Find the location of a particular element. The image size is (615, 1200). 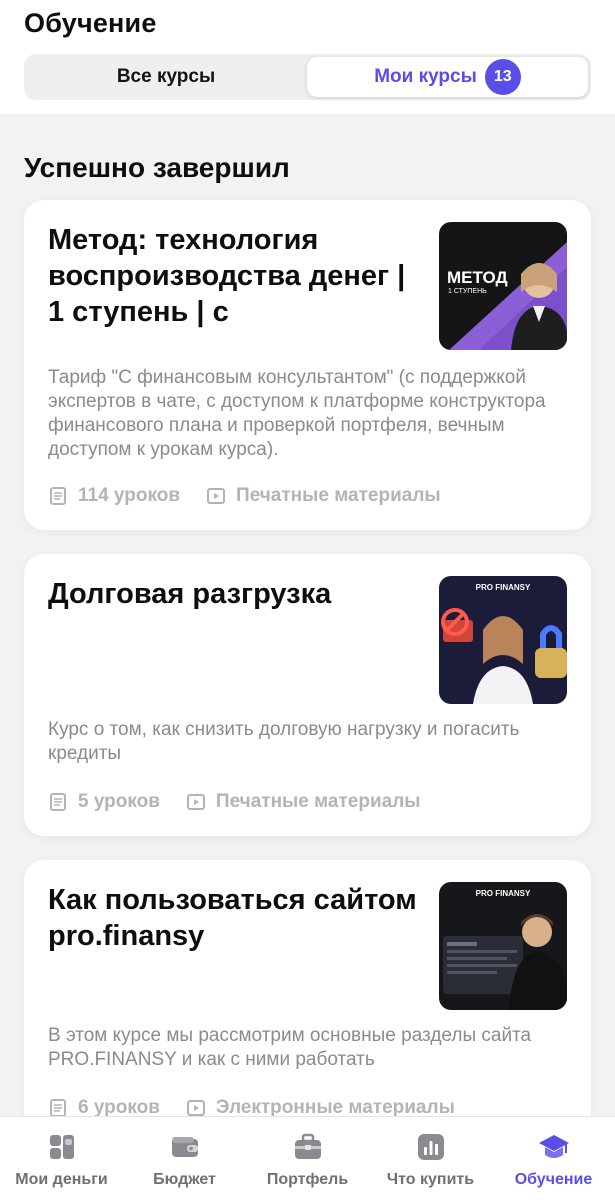

course-filter-segmented-control: Все курсы Мои курсы 13 is located at coordinates (307, 77).